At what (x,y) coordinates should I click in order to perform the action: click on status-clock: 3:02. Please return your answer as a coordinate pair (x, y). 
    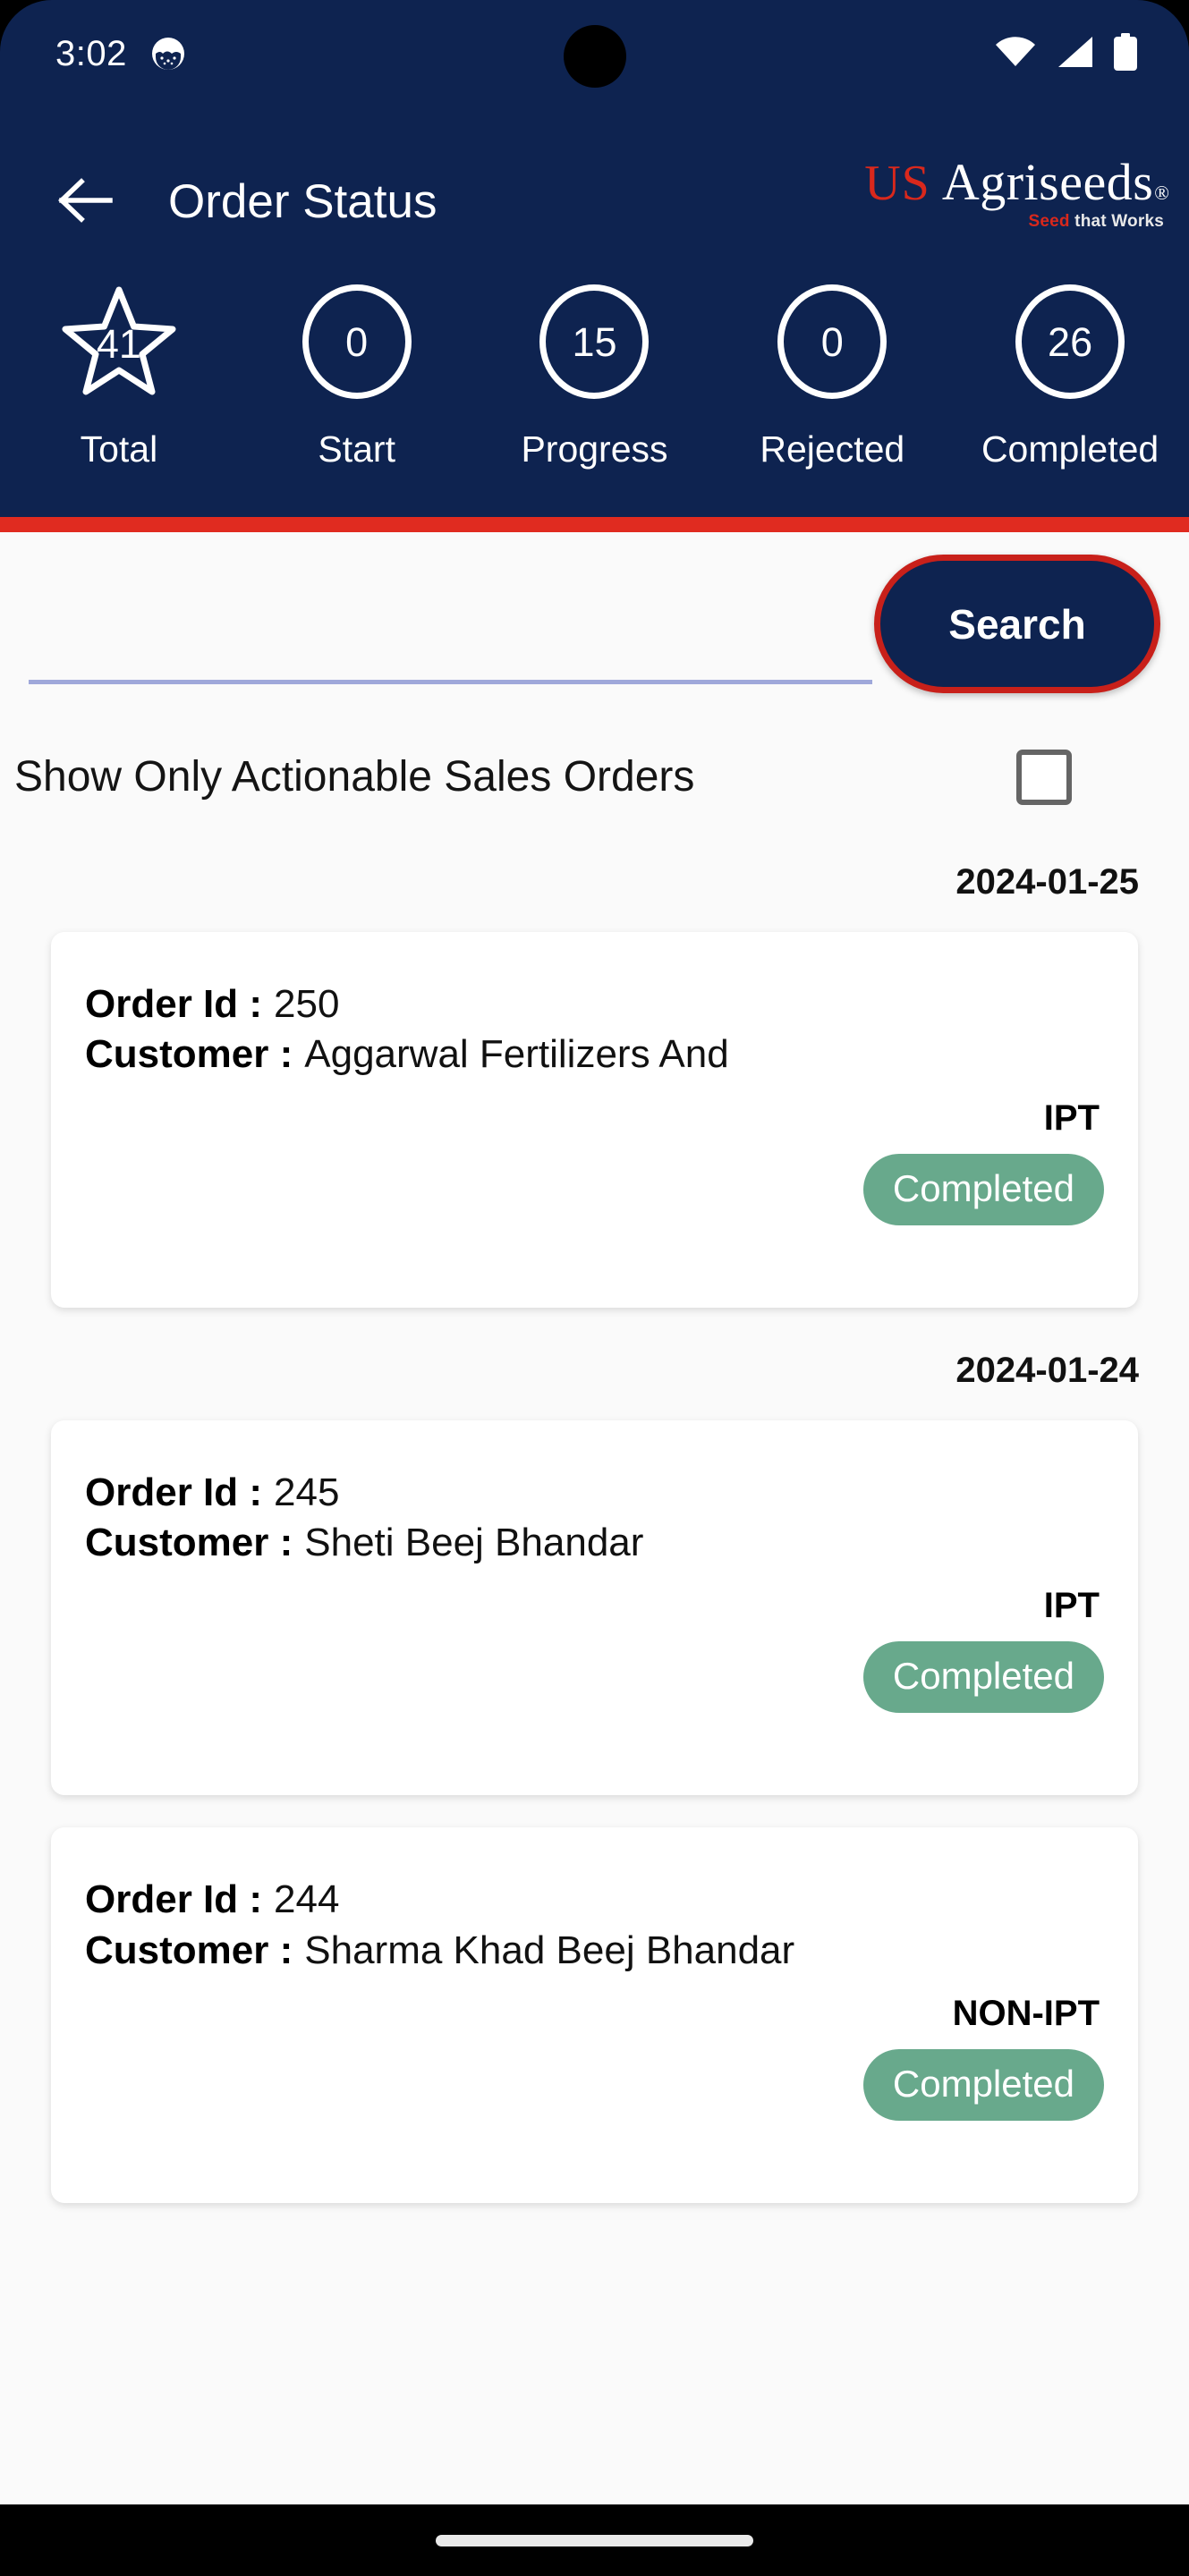
    Looking at the image, I should click on (91, 53).